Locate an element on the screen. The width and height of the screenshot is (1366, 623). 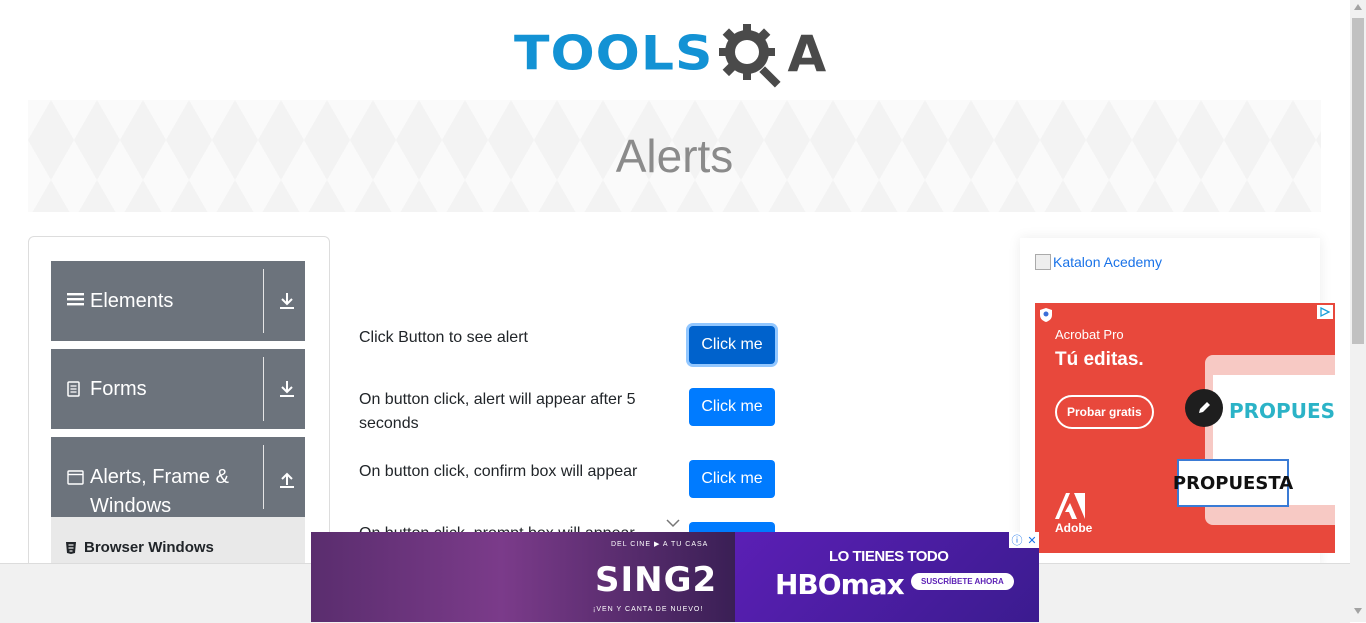
confirm-button: Click me is located at coordinates (732, 479).